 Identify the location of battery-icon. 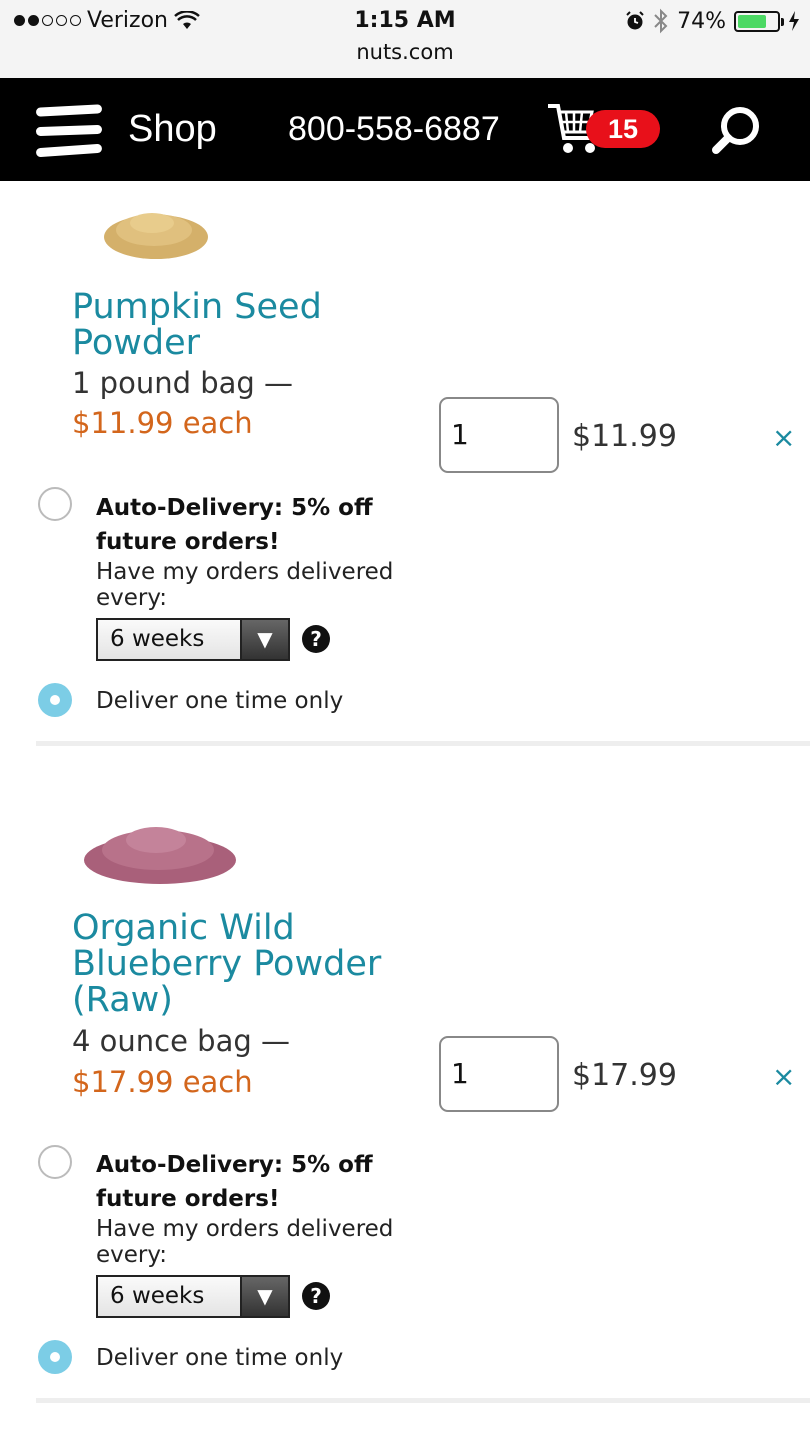
(759, 21).